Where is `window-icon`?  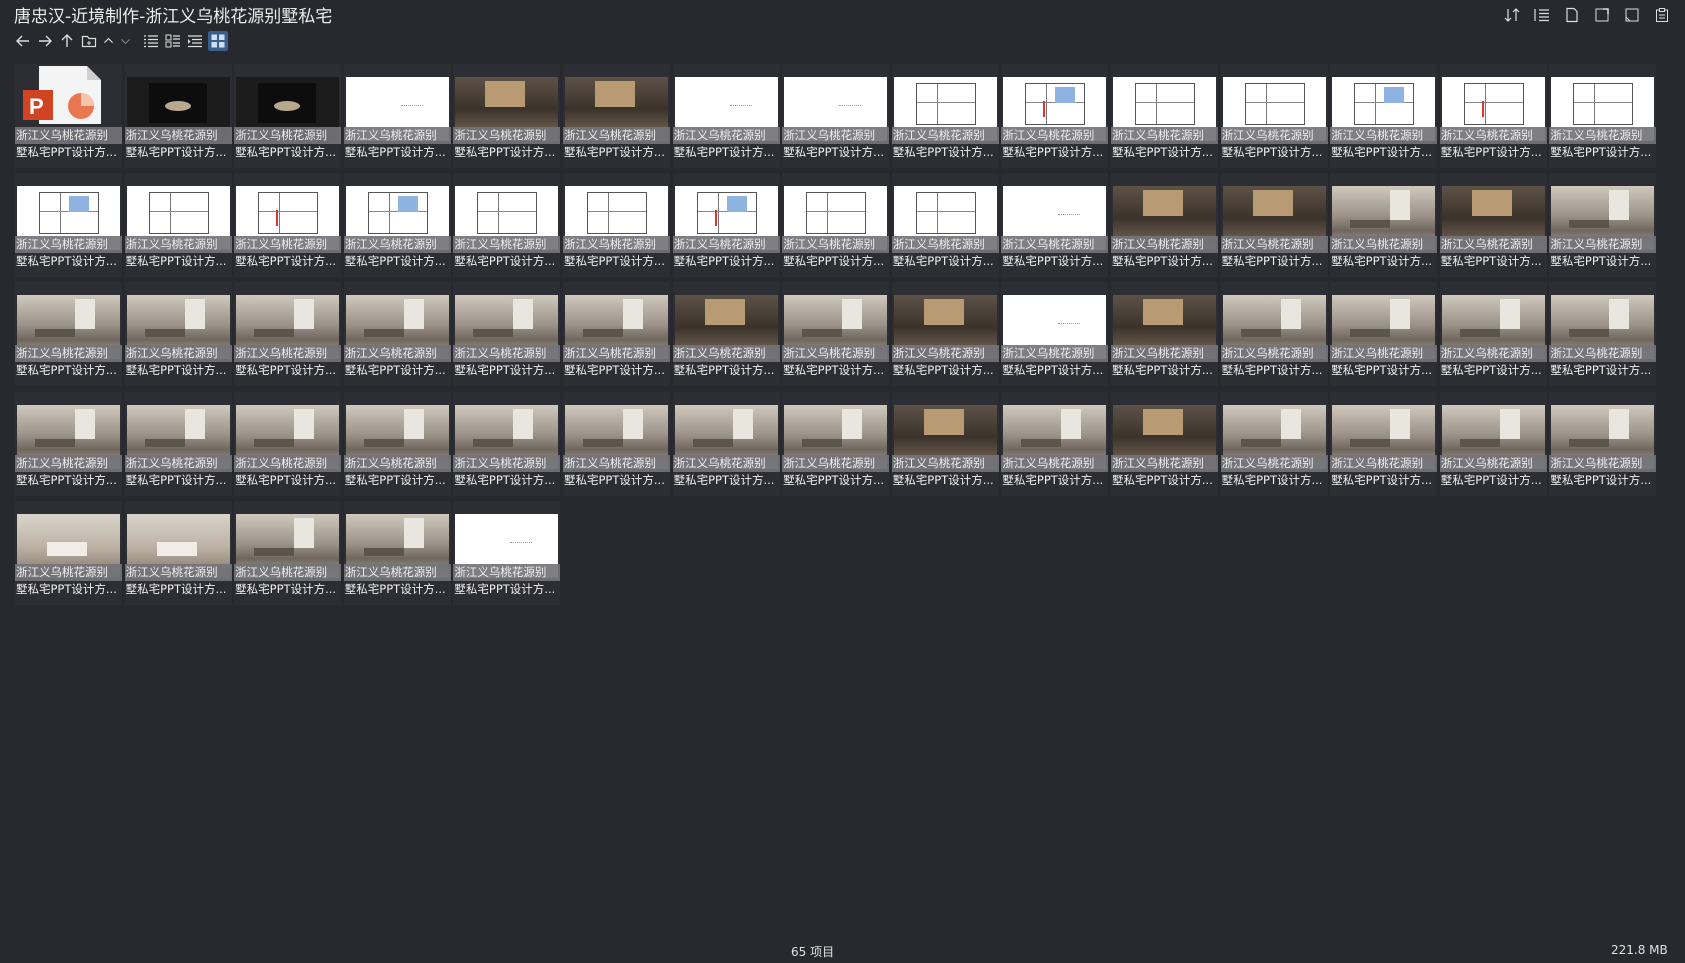
window-icon is located at coordinates (1632, 15).